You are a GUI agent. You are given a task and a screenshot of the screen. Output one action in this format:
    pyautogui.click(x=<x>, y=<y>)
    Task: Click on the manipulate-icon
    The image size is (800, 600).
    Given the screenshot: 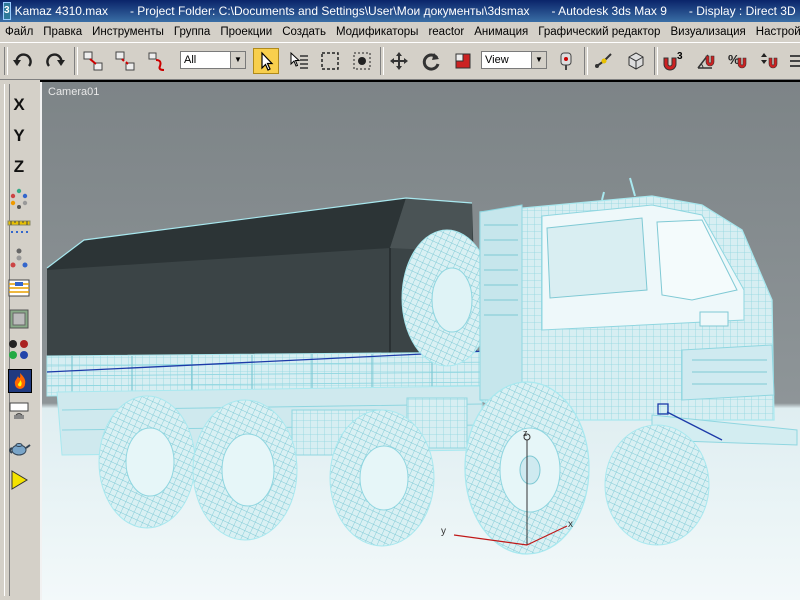 What is the action you would take?
    pyautogui.click(x=603, y=60)
    